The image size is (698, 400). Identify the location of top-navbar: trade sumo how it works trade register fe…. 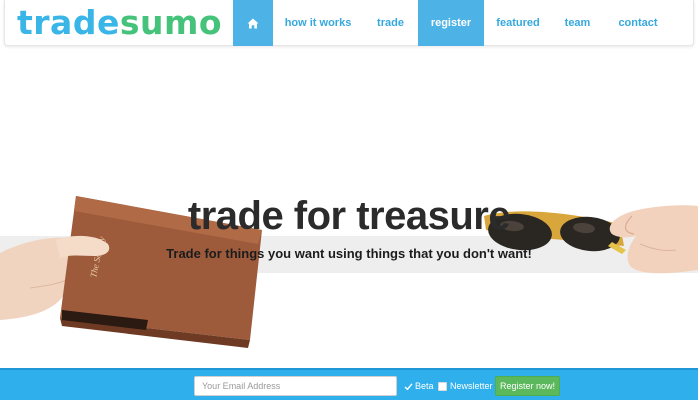
(349, 23).